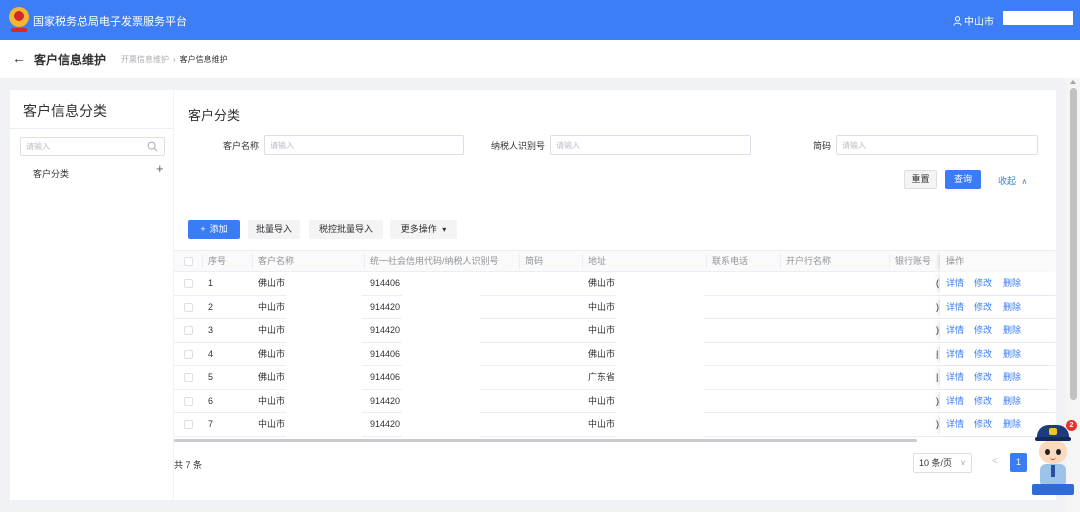  What do you see at coordinates (963, 462) in the screenshot?
I see `chevron-down-icon: ∨` at bounding box center [963, 462].